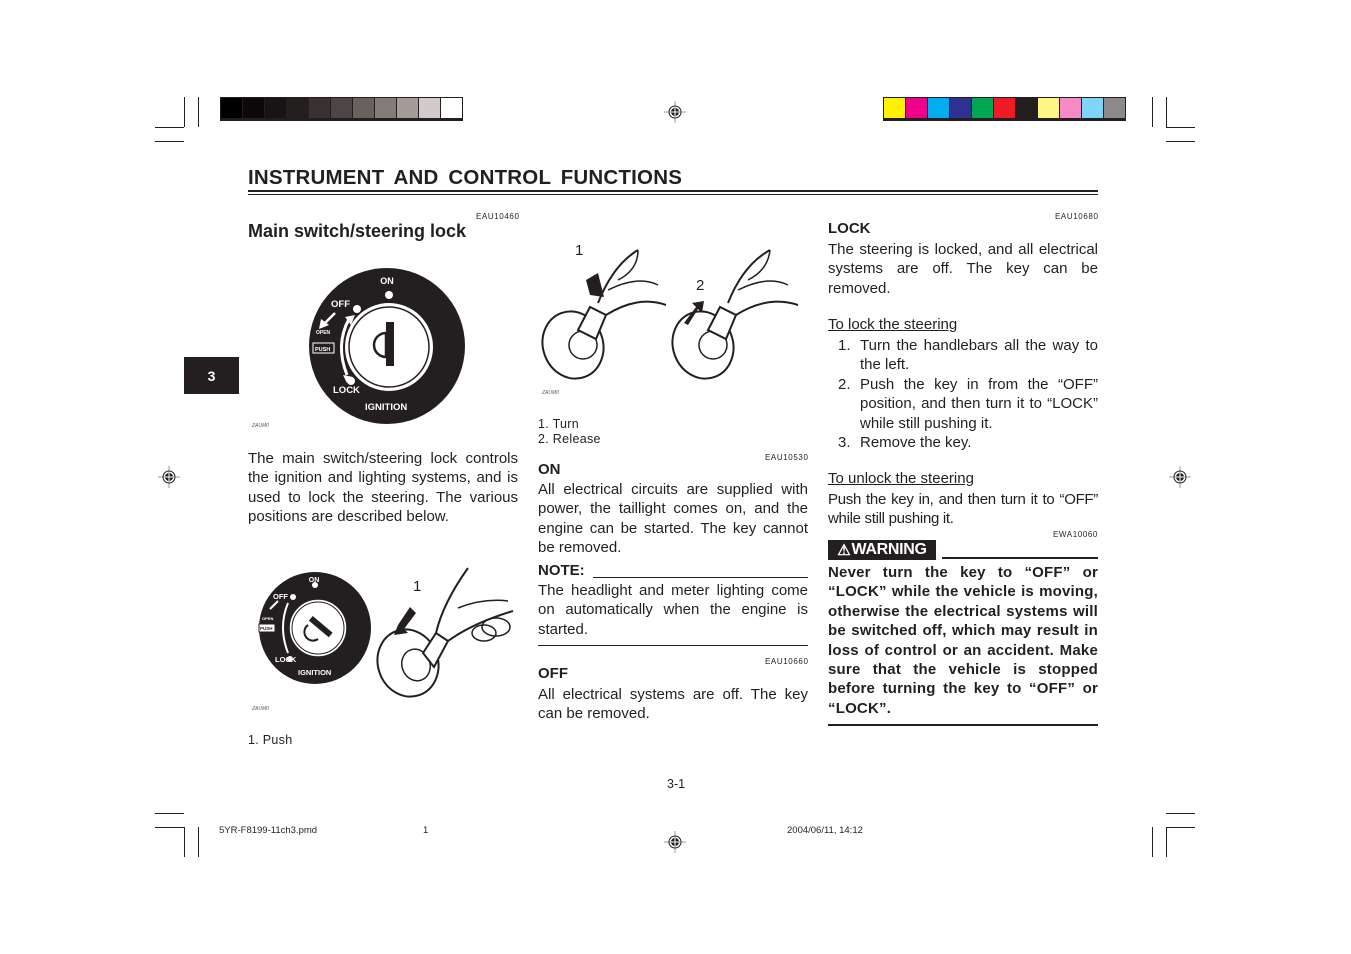  What do you see at coordinates (889, 549) in the screenshot?
I see `warning-label: WARNING` at bounding box center [889, 549].